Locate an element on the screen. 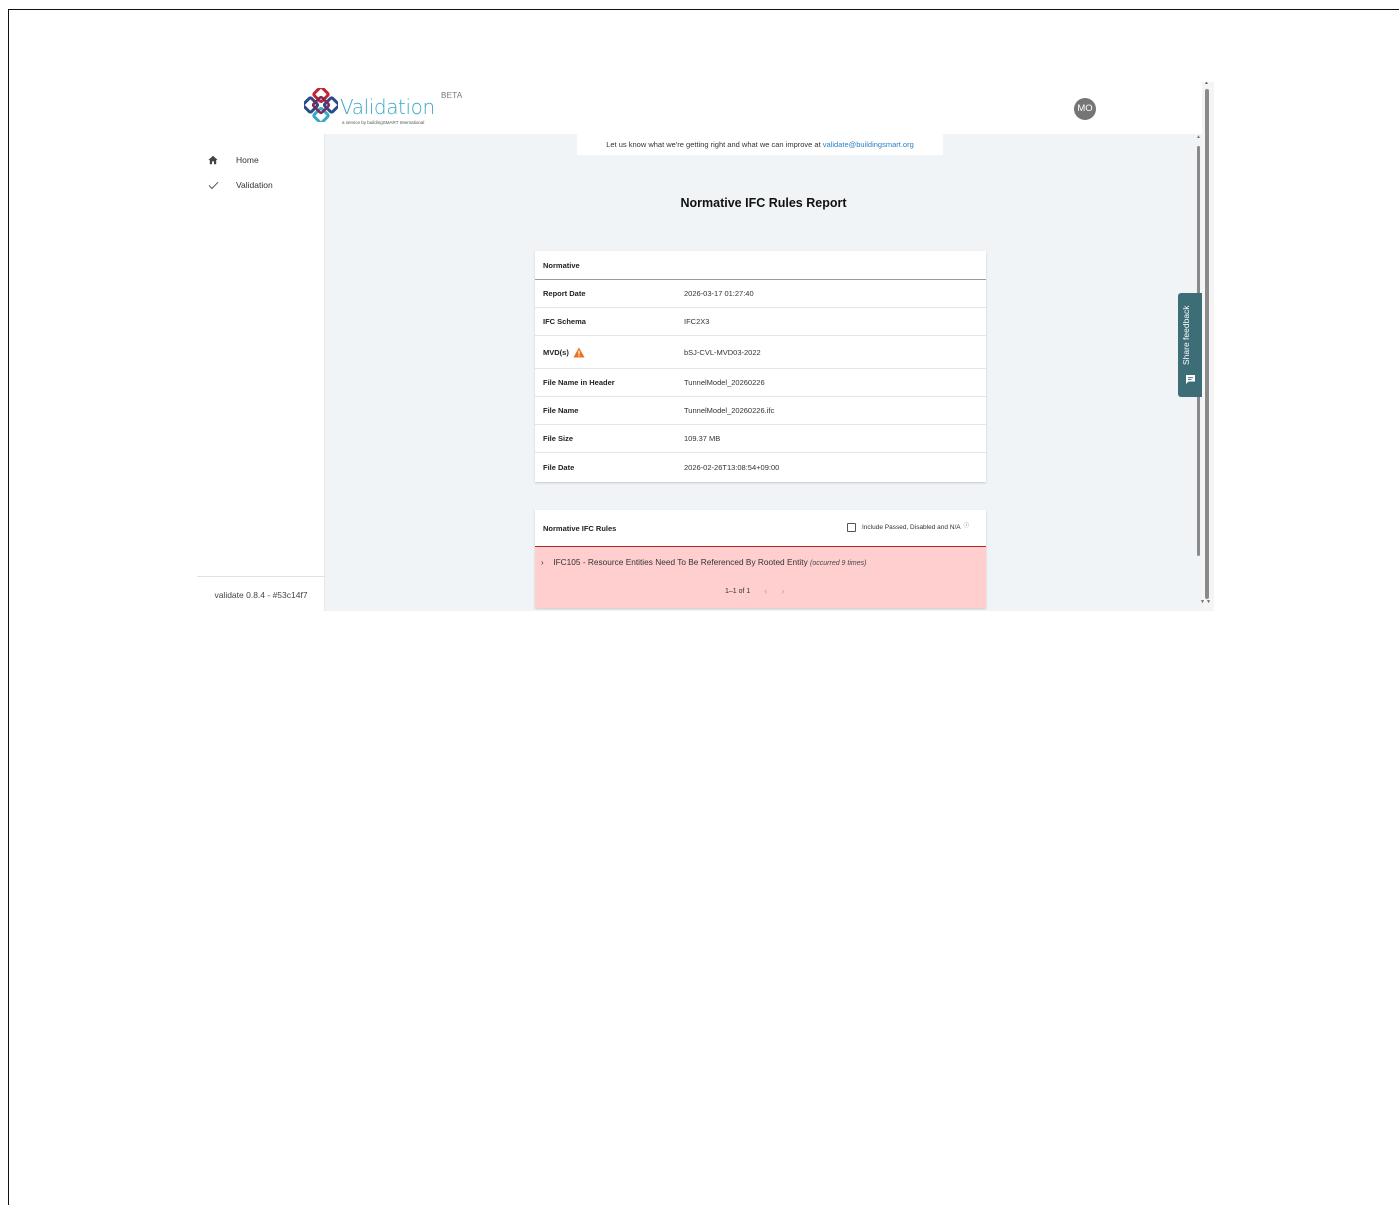 This screenshot has width=1399, height=1205. check-icon is located at coordinates (213, 185).